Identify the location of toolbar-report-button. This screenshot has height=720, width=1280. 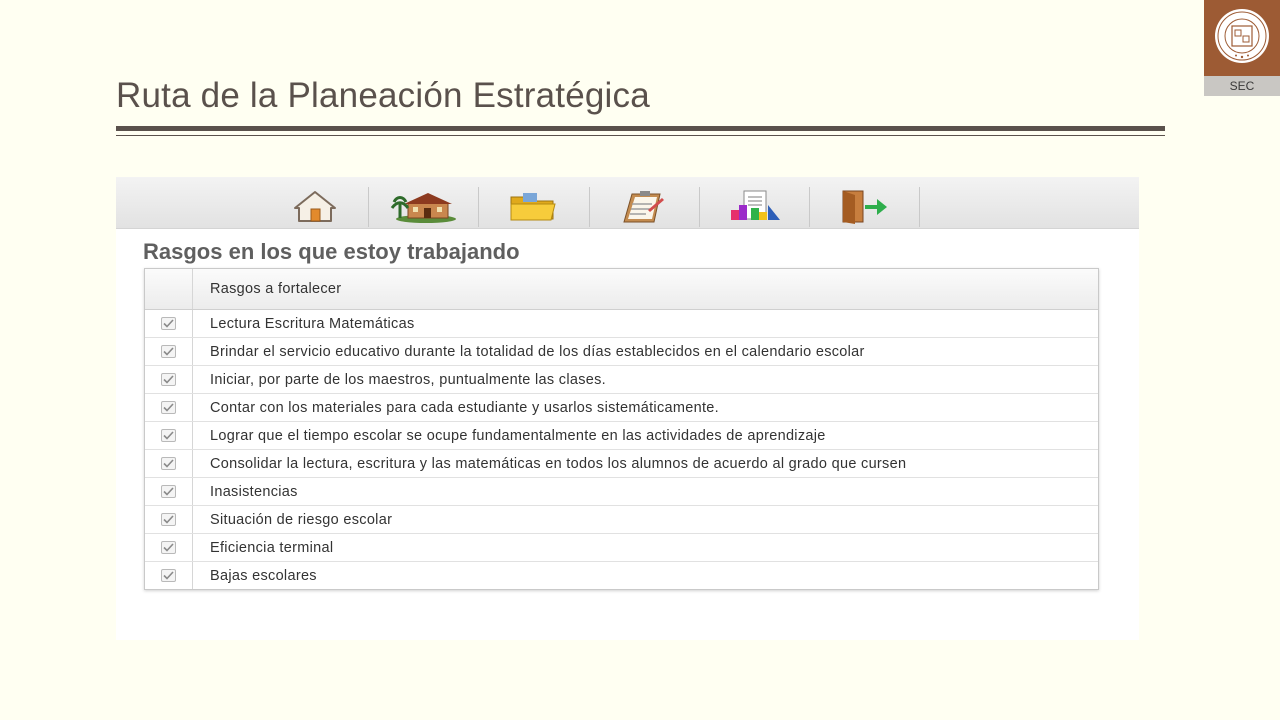
(754, 206).